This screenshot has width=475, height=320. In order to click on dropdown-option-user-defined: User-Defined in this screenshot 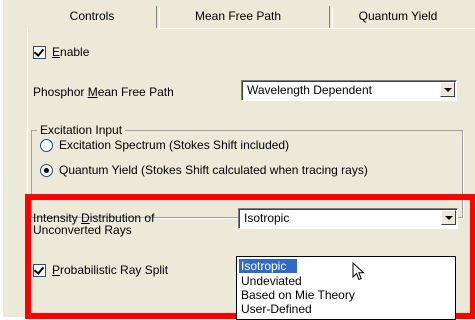, I will do `click(275, 309)`.